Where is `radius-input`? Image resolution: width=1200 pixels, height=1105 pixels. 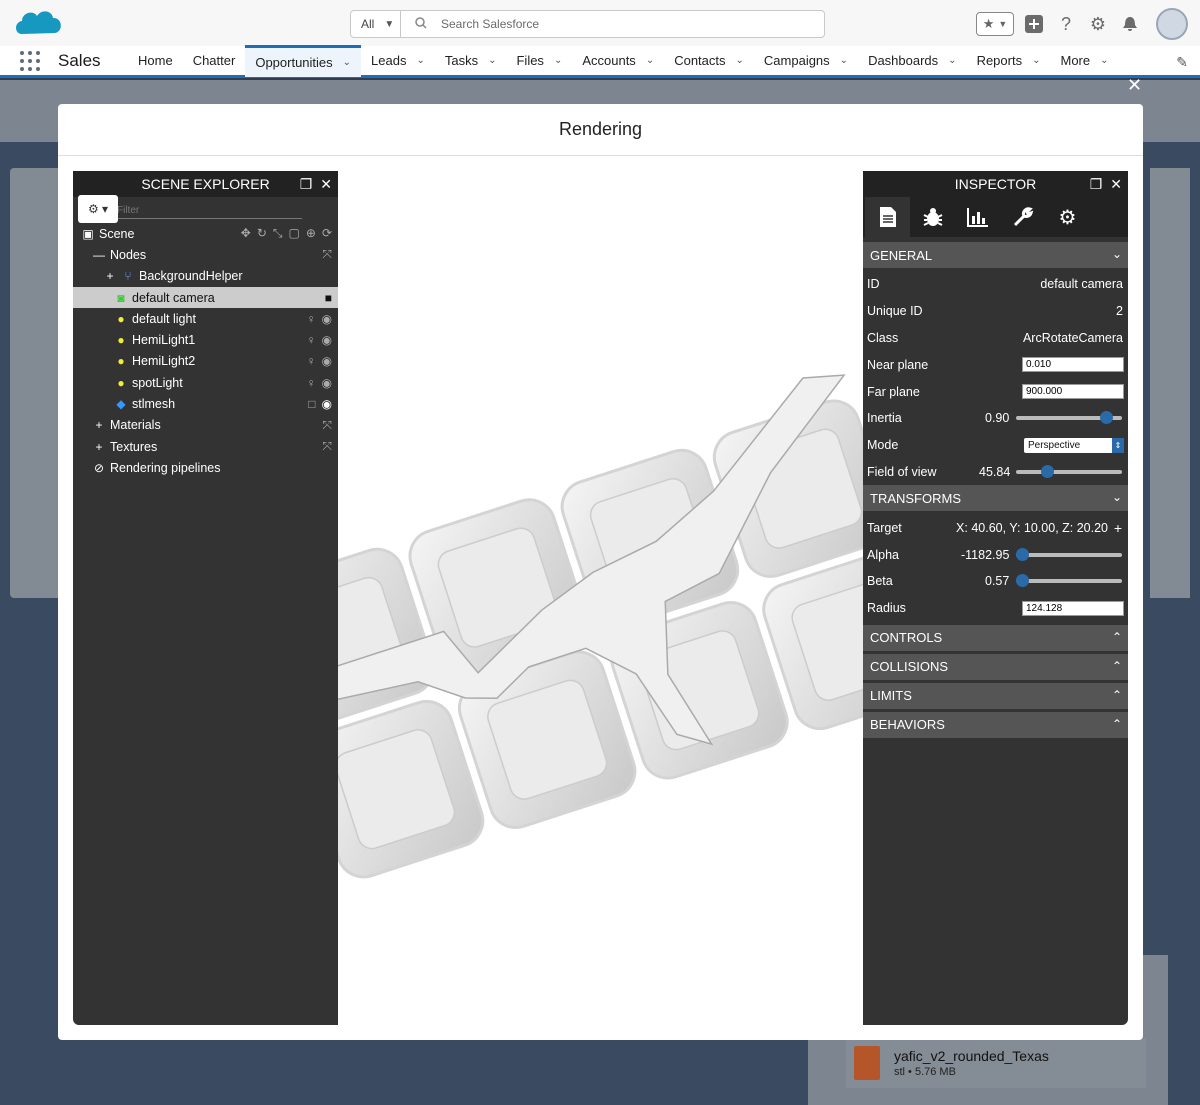 radius-input is located at coordinates (1073, 608).